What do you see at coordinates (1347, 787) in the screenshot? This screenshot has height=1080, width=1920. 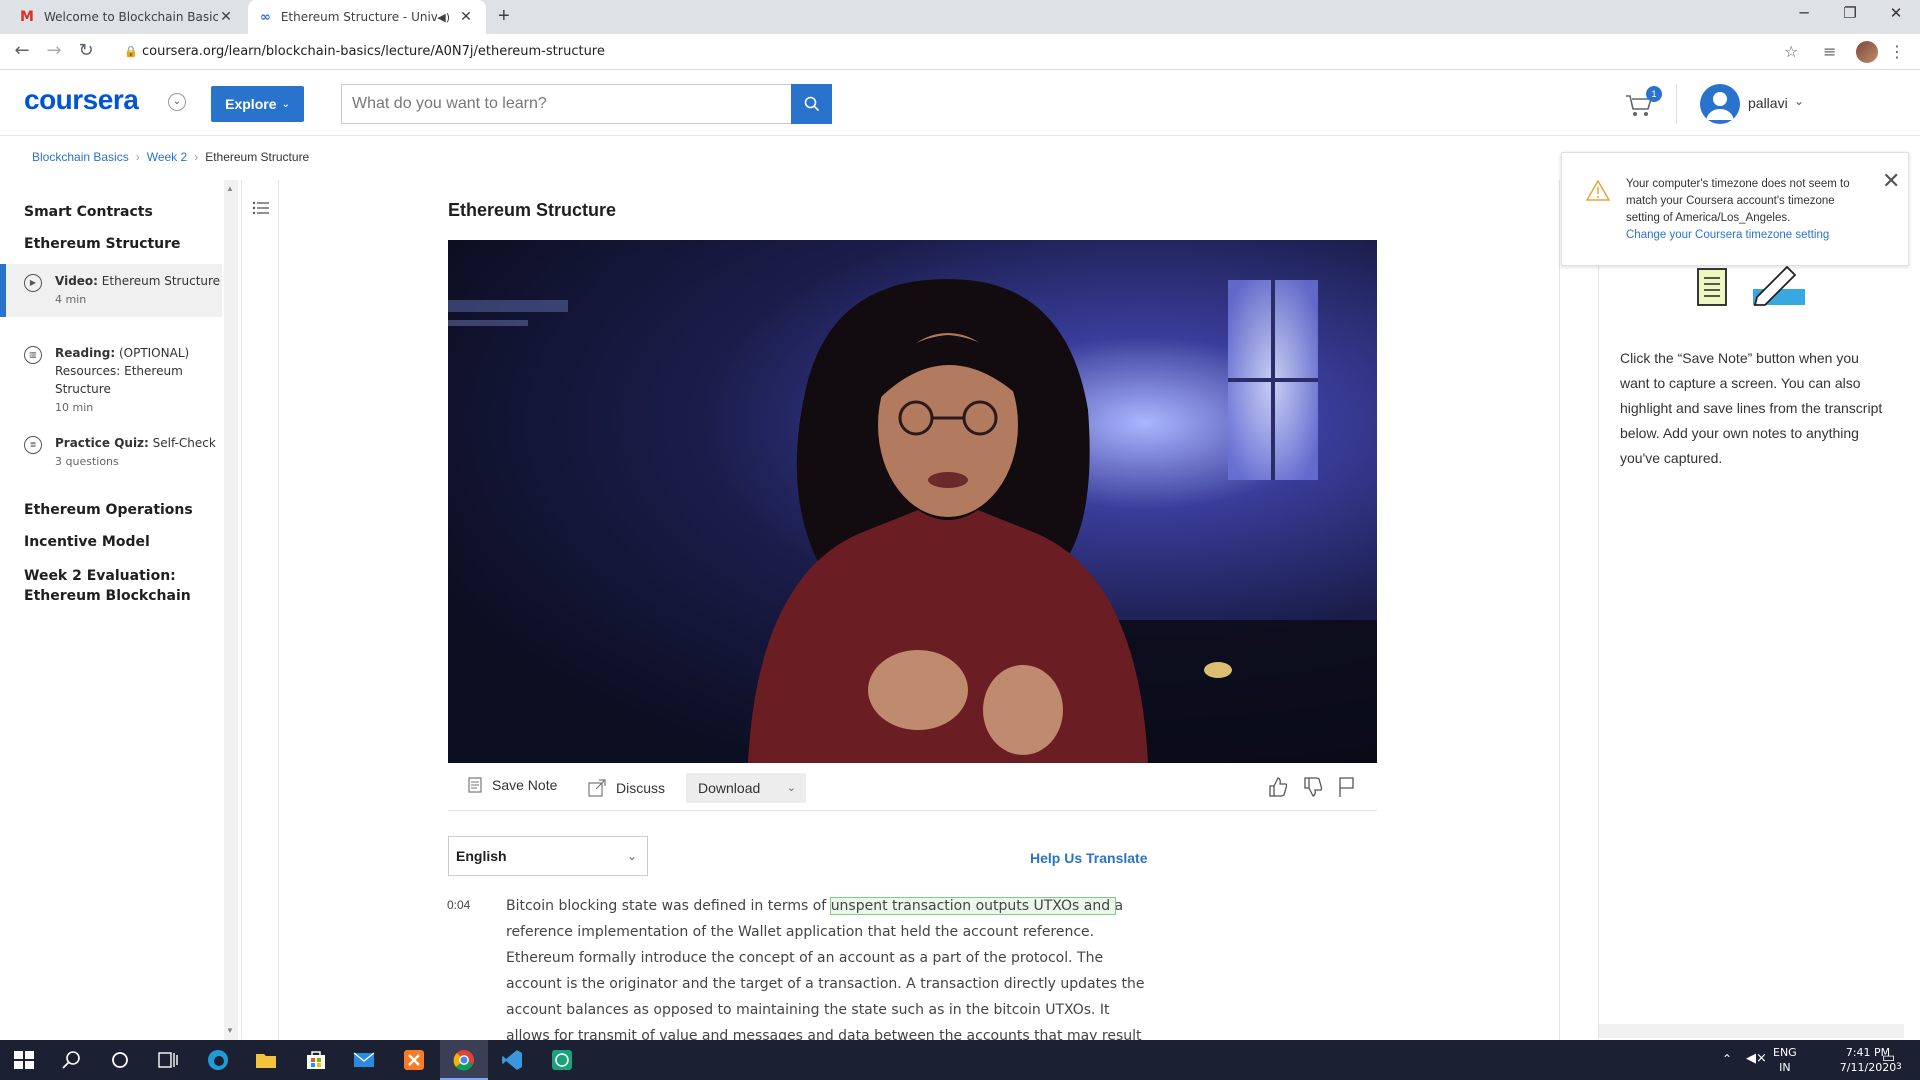 I see `flag-icon` at bounding box center [1347, 787].